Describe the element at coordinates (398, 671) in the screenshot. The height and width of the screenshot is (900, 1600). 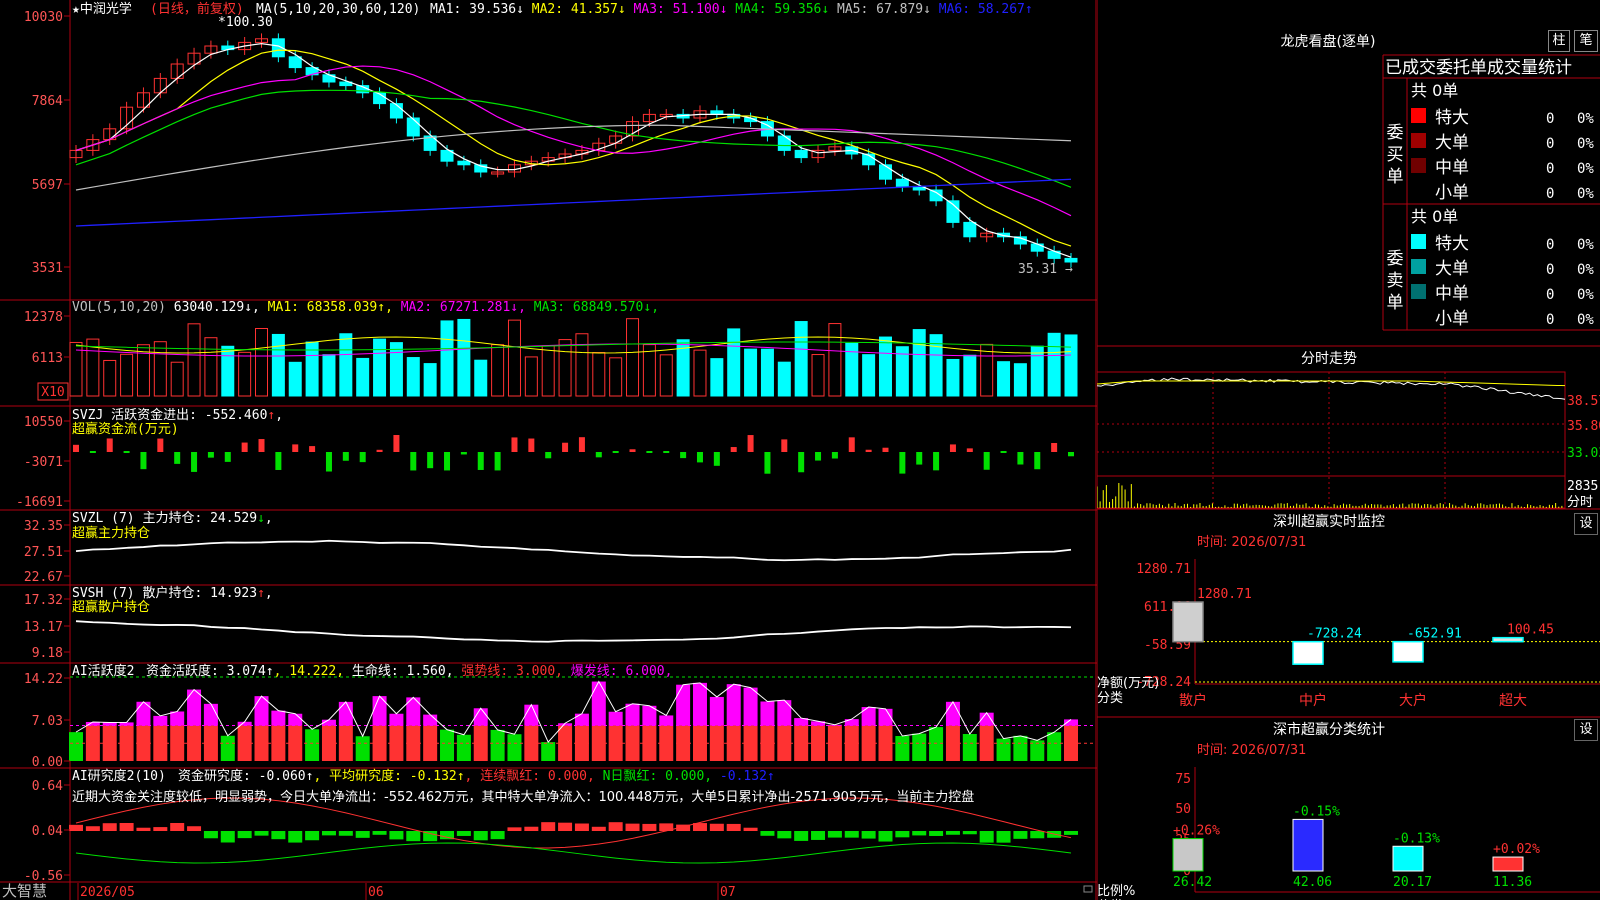
I see `legend-part: 生命线: 1.560,` at that location.